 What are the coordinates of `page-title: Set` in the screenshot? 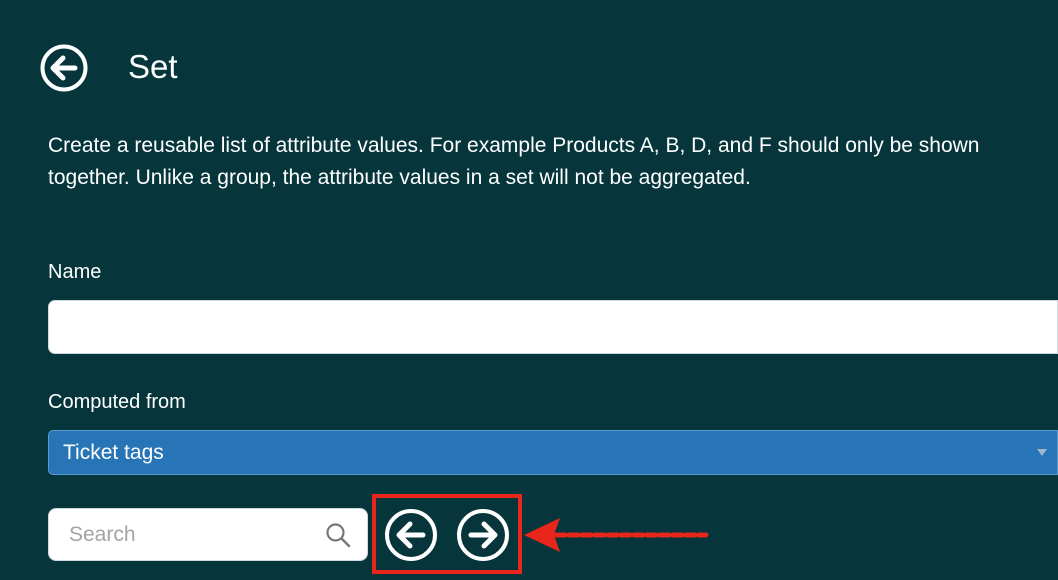 It's located at (153, 66).